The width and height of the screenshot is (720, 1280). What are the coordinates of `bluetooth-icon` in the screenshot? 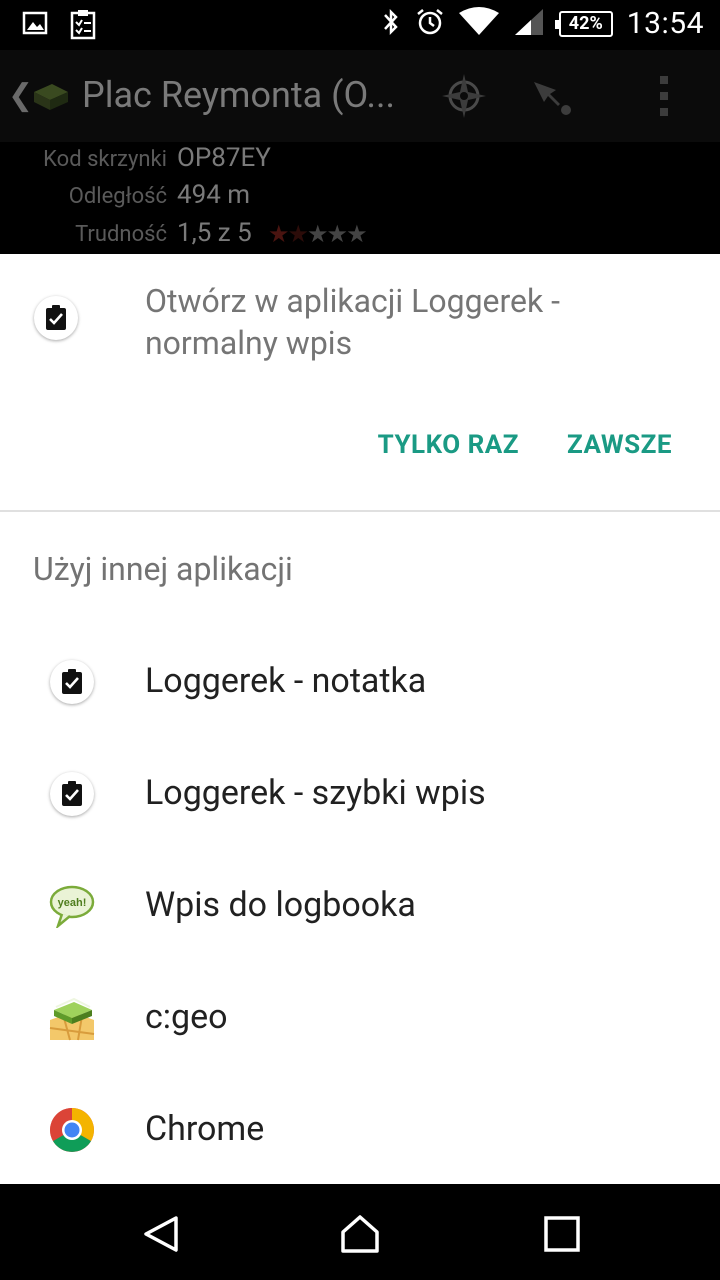 It's located at (391, 24).